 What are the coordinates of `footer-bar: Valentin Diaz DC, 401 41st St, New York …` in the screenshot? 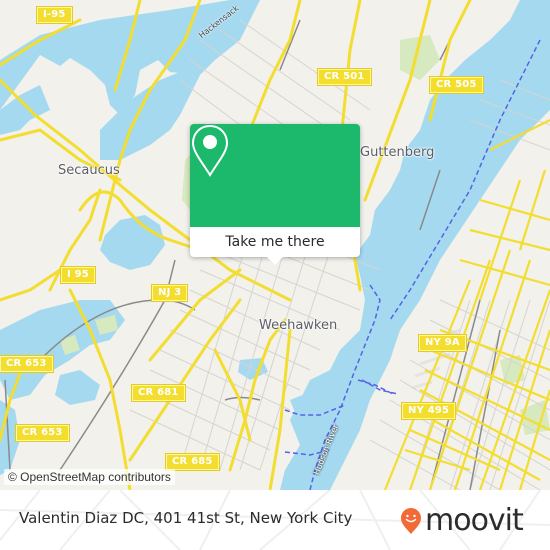 It's located at (275, 520).